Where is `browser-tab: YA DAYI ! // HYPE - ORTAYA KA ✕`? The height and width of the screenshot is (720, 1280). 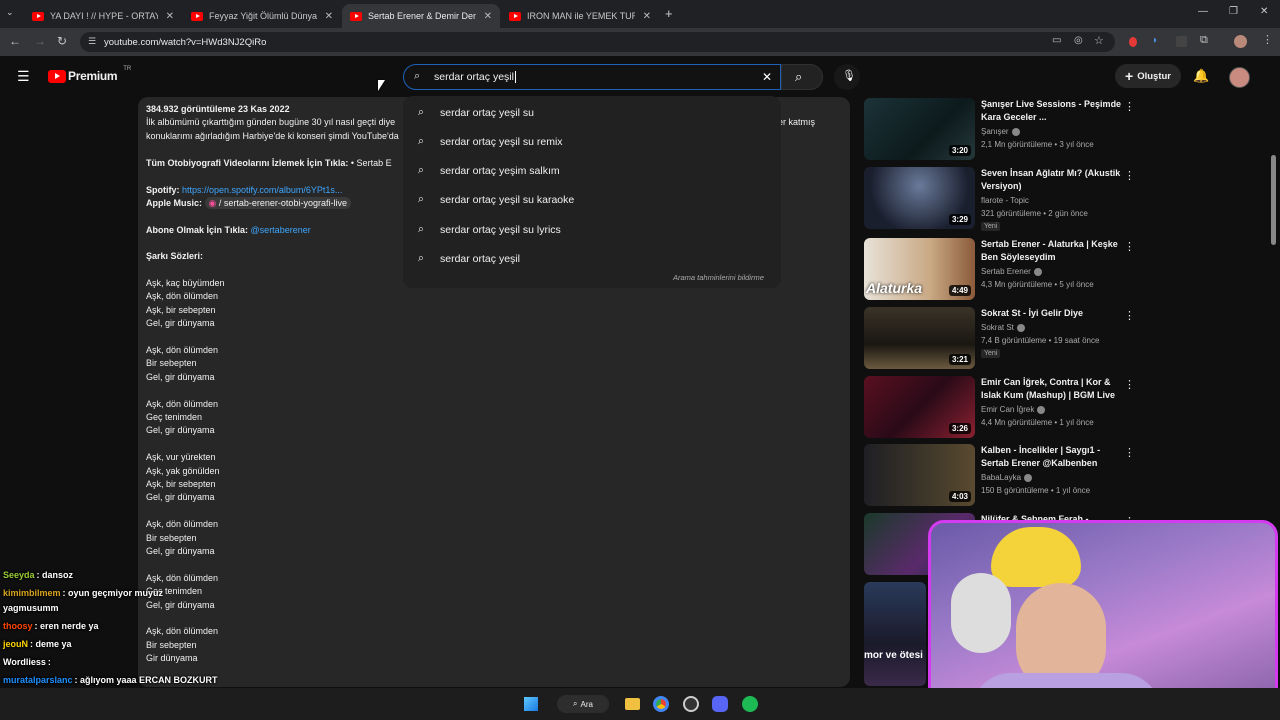 browser-tab: YA DAYI ! // HYPE - ORTAYA KA ✕ is located at coordinates (103, 16).